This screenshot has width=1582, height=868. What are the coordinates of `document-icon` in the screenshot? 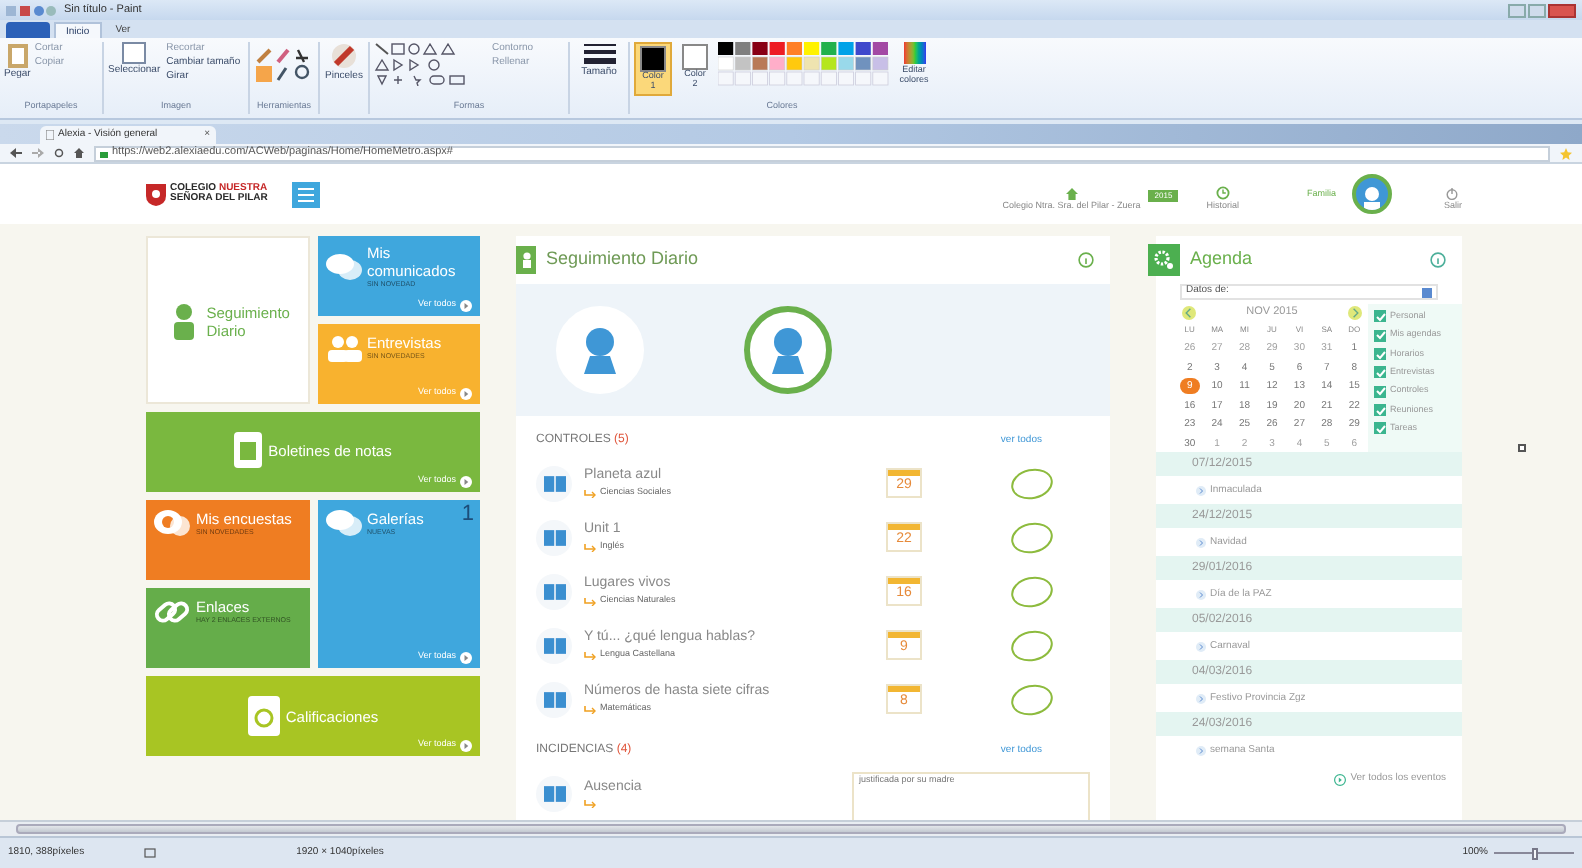 It's located at (248, 450).